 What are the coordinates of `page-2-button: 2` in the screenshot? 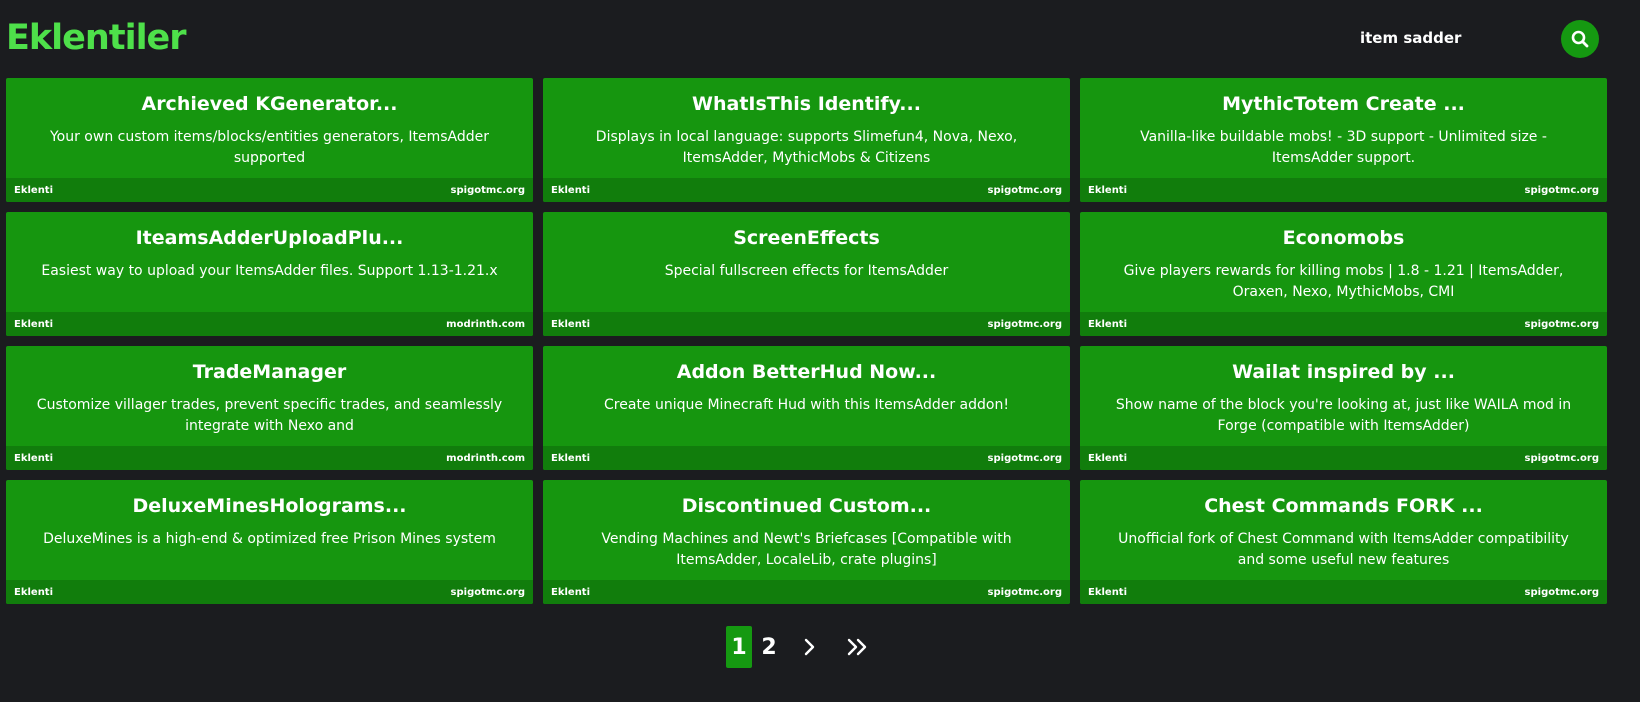 It's located at (769, 647).